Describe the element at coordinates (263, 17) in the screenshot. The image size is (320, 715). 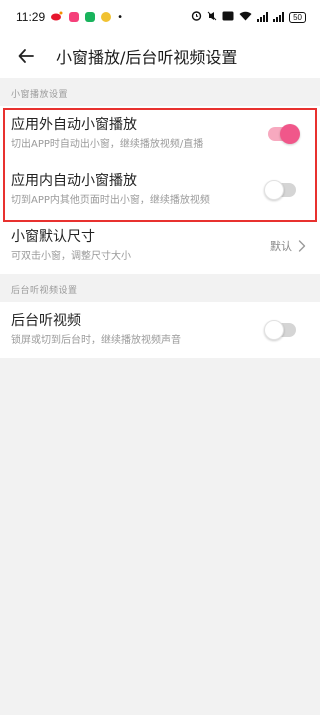
I see `signal-sim1-icon` at that location.